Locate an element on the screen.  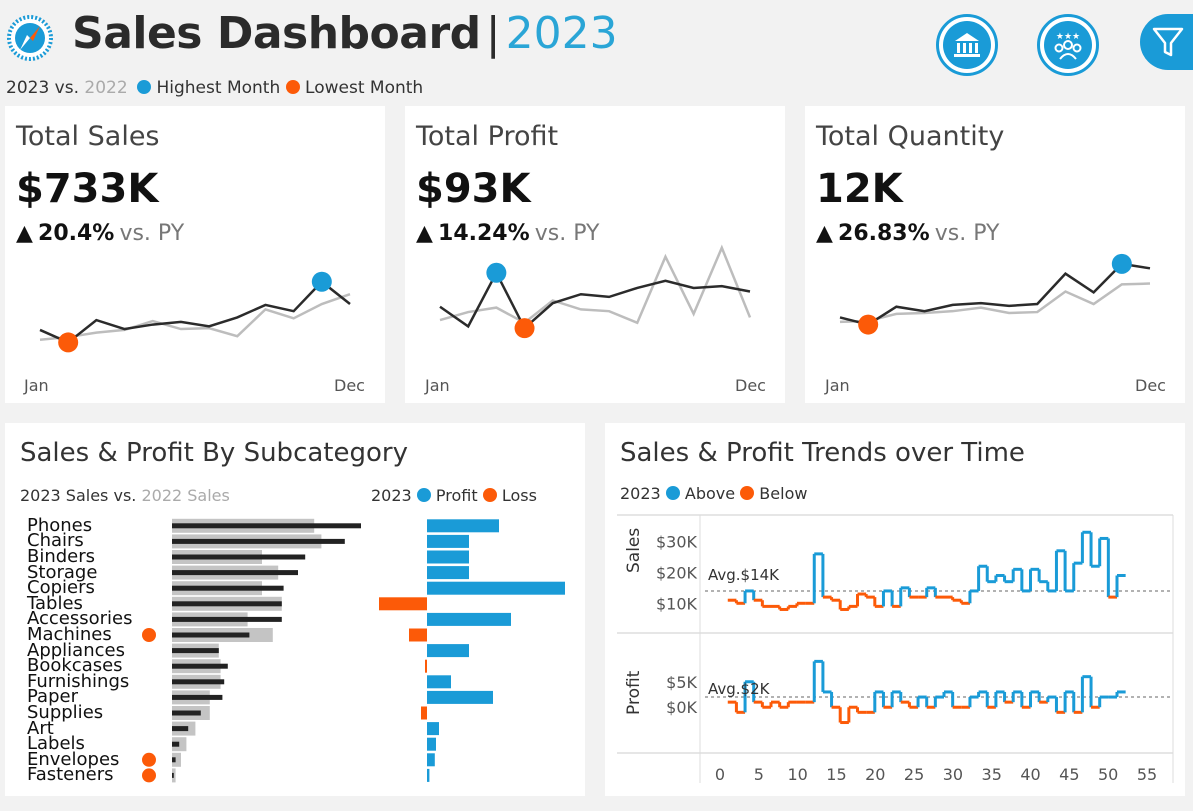
bank-button is located at coordinates (967, 45).